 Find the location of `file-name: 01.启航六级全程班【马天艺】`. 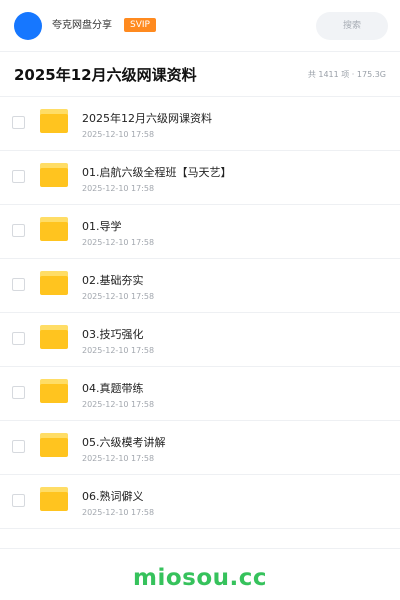

file-name: 01.启航六级全程班【马天艺】 is located at coordinates (157, 173).